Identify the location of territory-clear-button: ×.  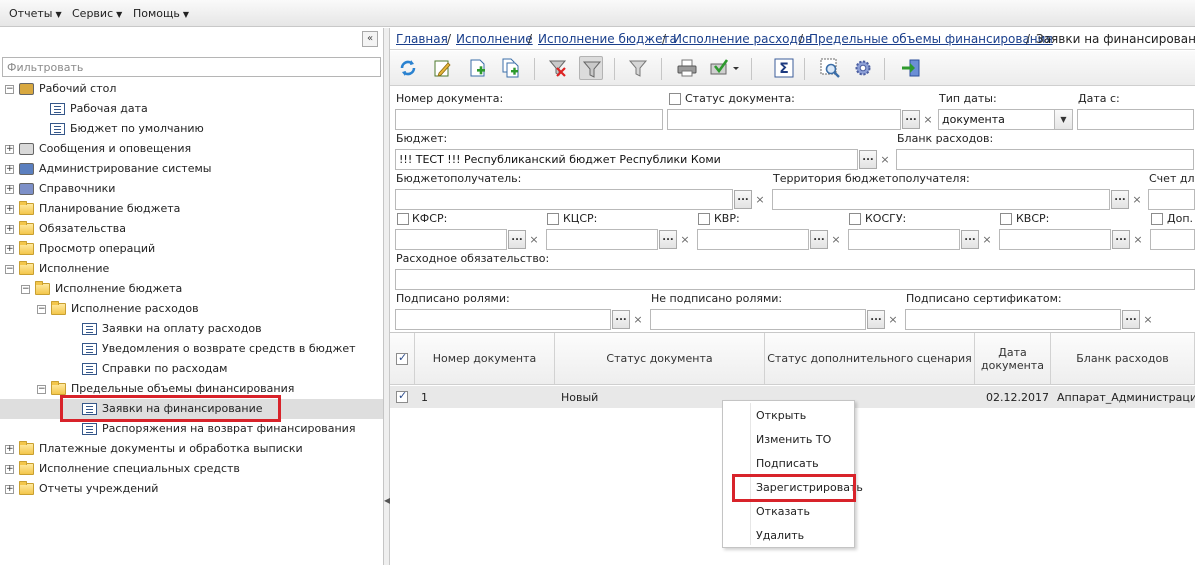
(1137, 199).